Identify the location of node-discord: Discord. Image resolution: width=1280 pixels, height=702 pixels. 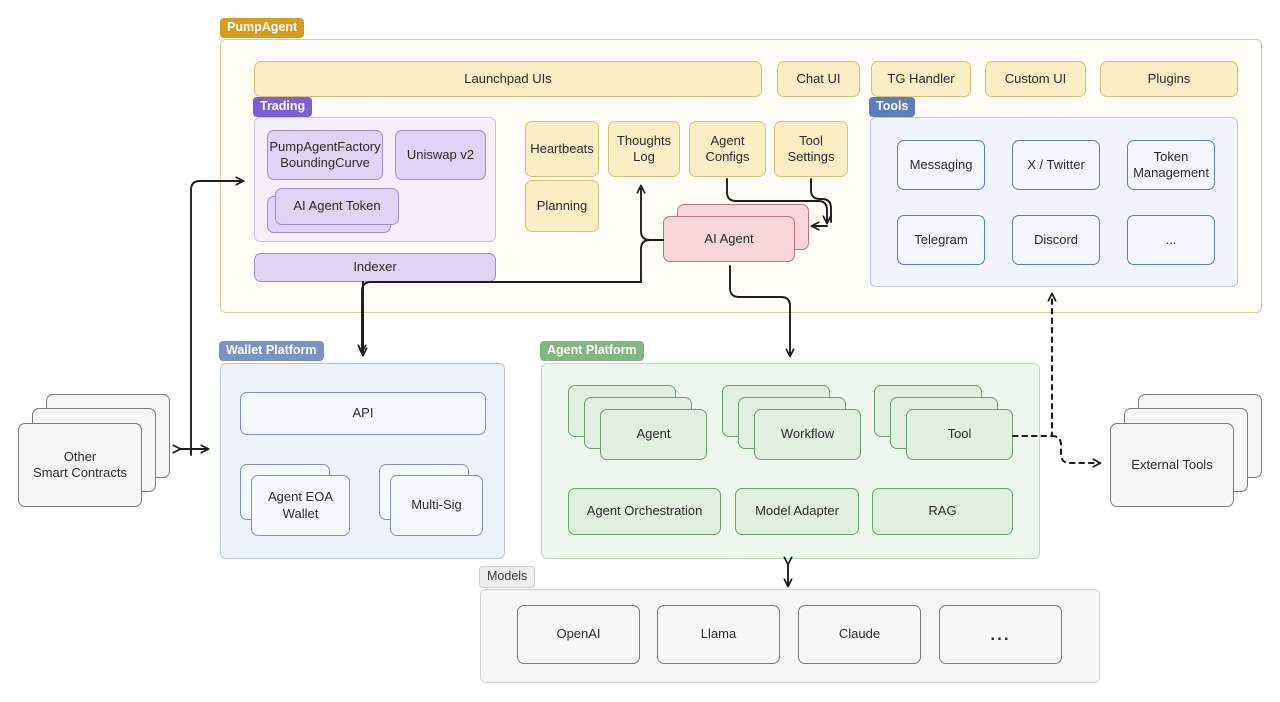
(1056, 240).